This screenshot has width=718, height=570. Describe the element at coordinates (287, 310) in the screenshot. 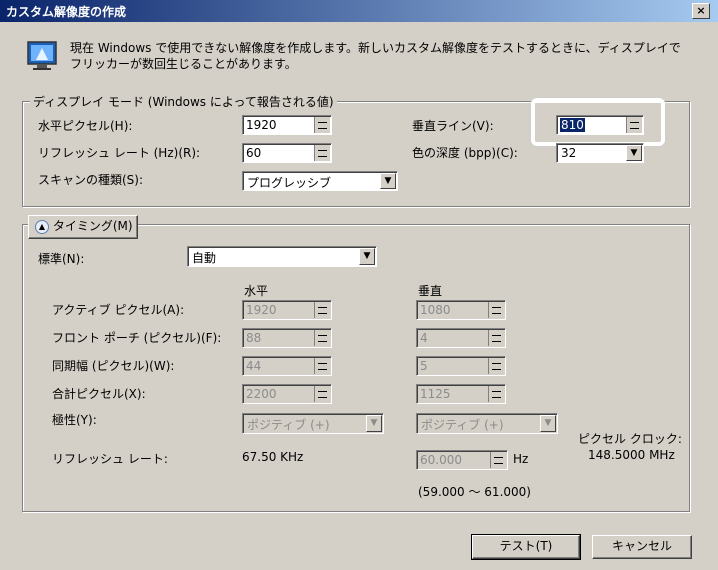

I see `active-pixels-h-spinner: 1920` at that location.